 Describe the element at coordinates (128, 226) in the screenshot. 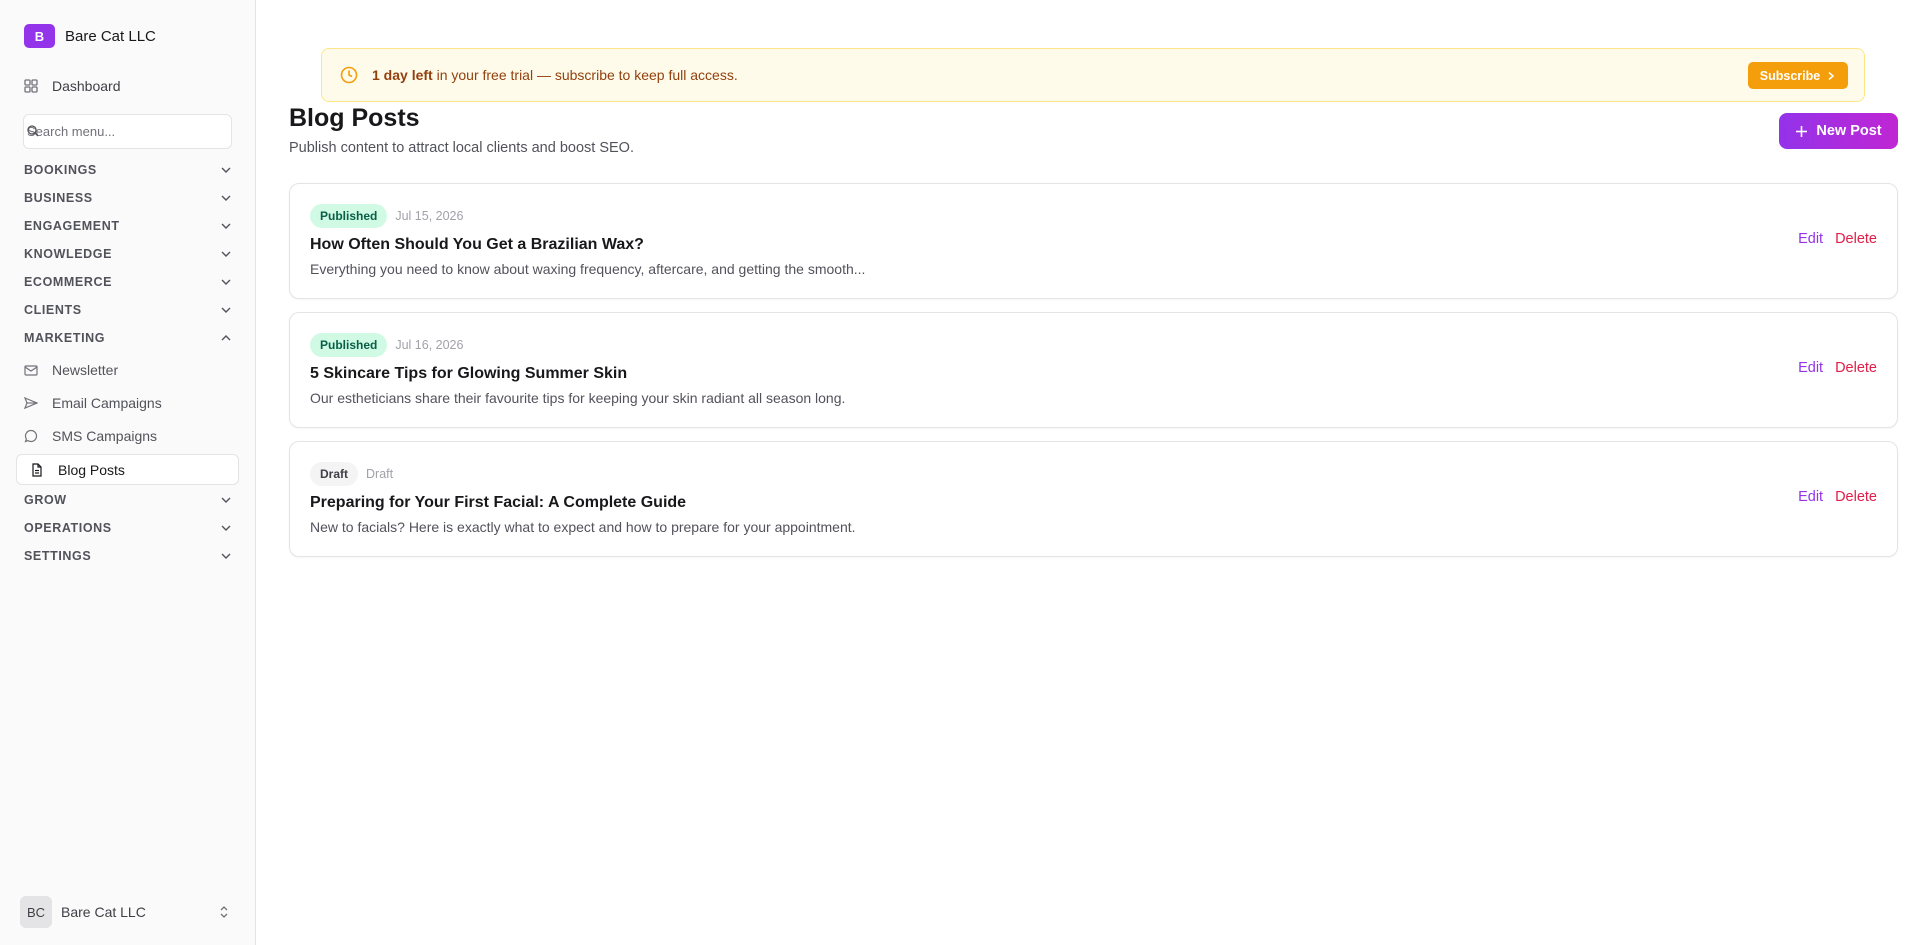

I see `section-engagement: ENGAGEMENT` at that location.